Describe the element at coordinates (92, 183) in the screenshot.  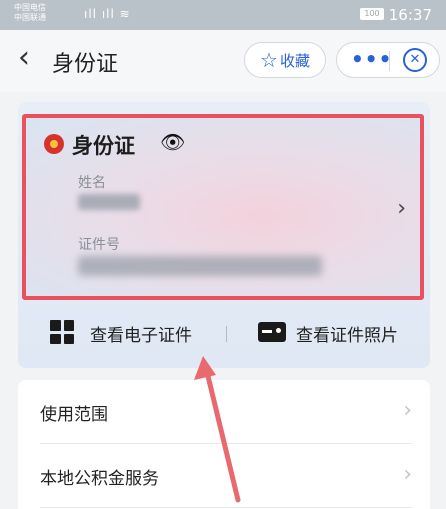
I see `name-label: 姓名` at that location.